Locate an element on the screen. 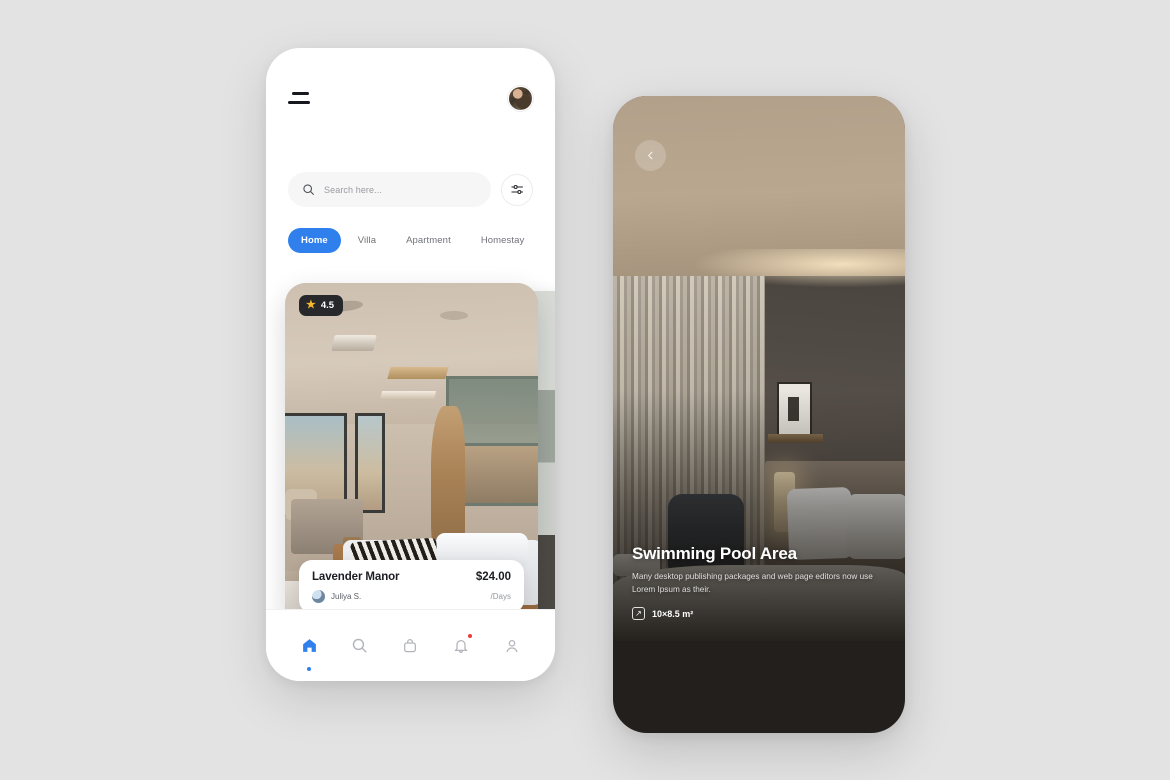 The image size is (1170, 780). expand-arrows-icon: ↗ is located at coordinates (638, 614).